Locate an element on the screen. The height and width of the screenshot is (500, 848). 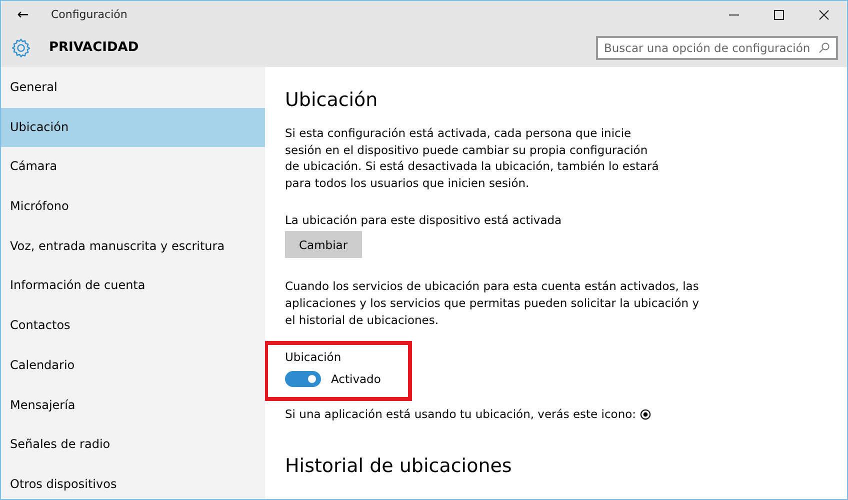
toggle-label: Ubicación is located at coordinates (313, 357).